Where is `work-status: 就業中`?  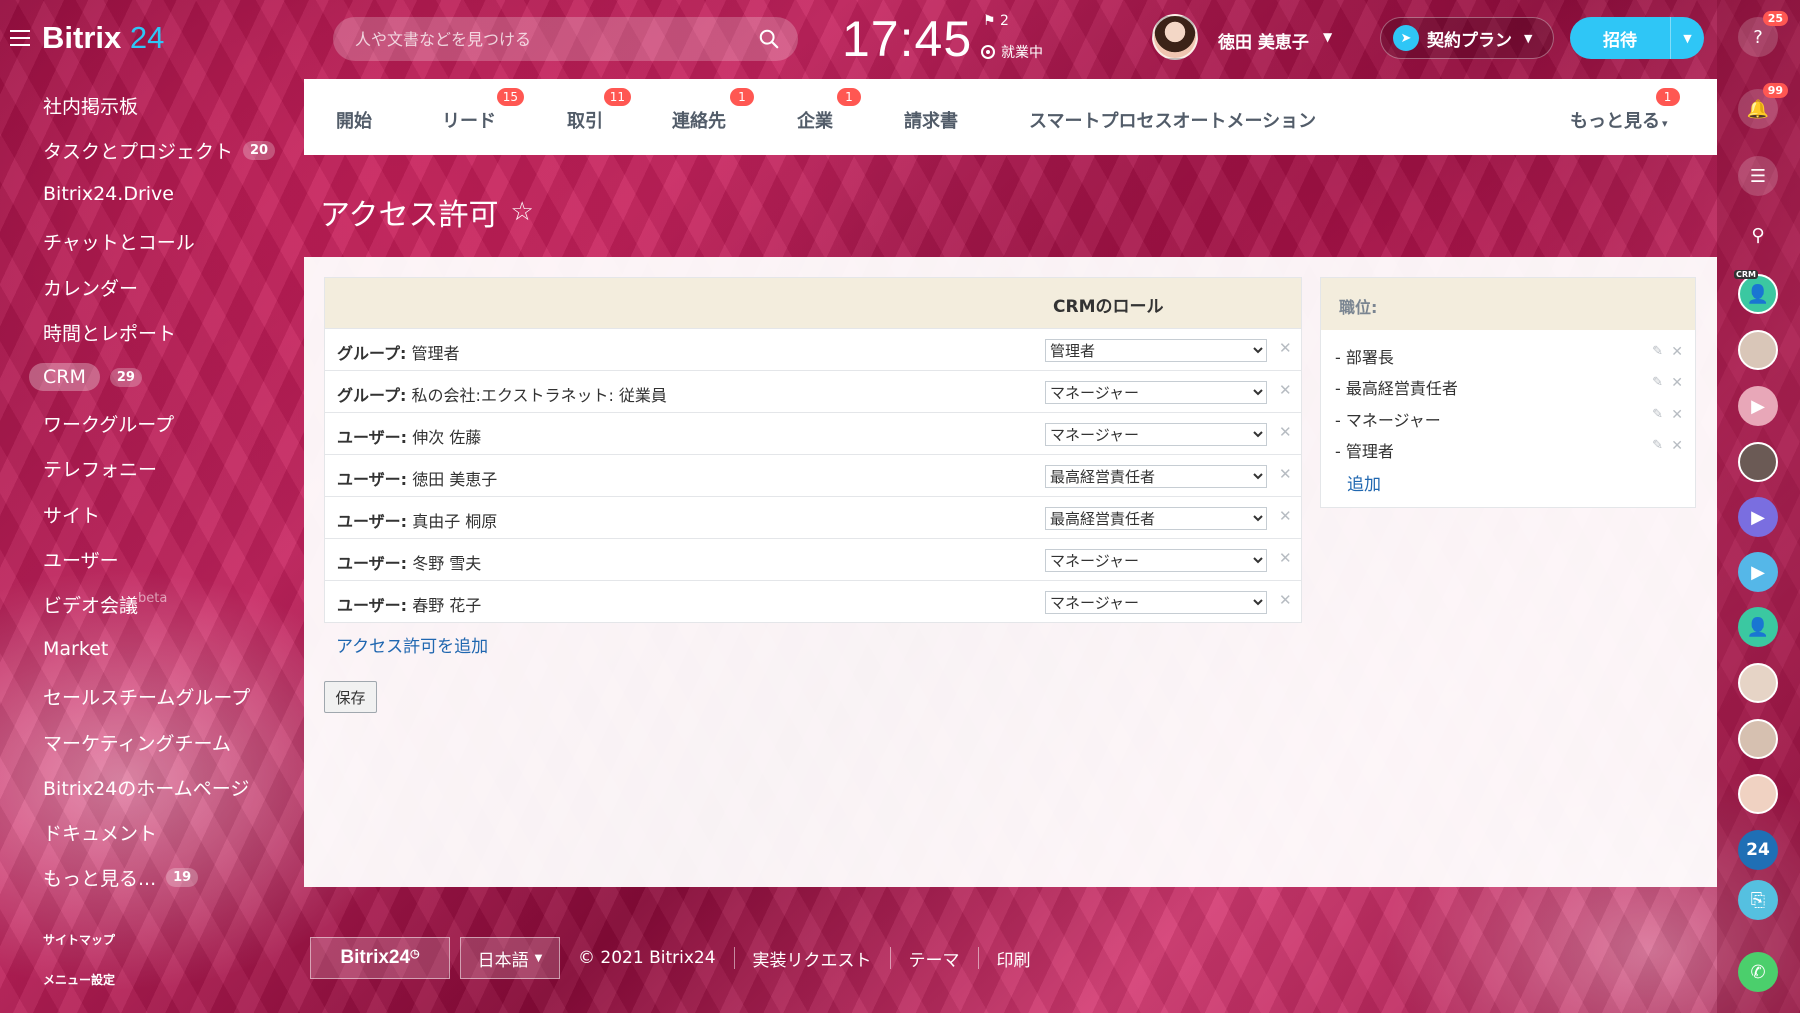 work-status: 就業中 is located at coordinates (1012, 52).